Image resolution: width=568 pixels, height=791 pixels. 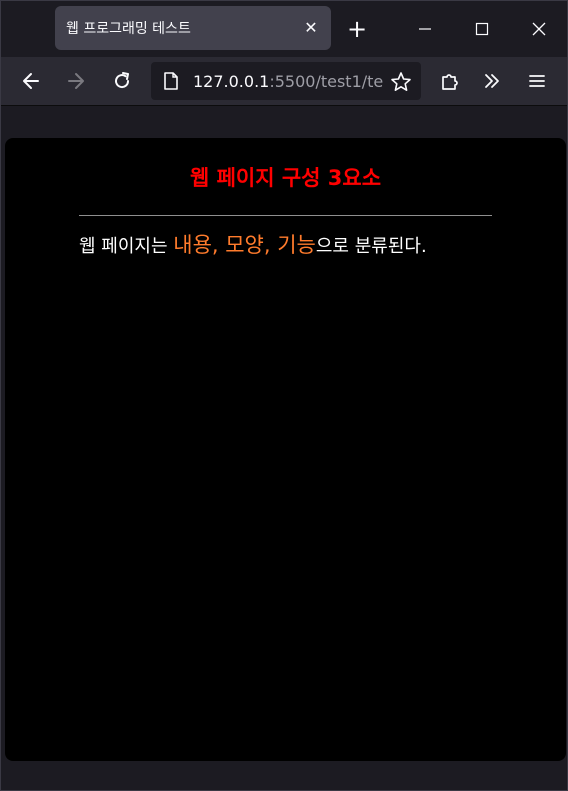 I want to click on toolbar-divider, so click(x=284, y=105).